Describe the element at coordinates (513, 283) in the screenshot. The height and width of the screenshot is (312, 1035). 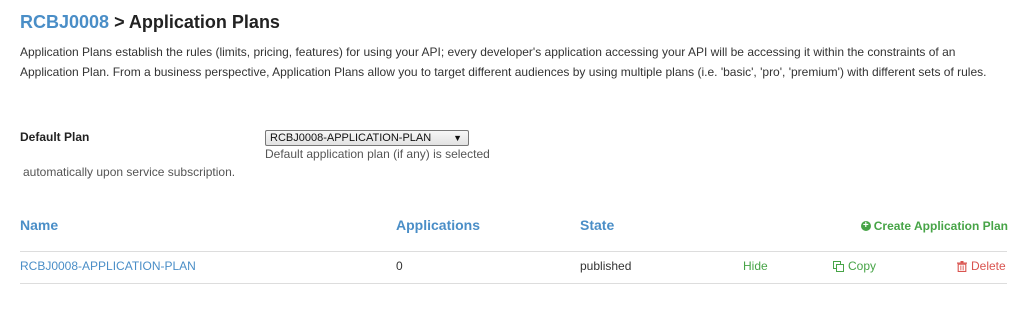
I see `table-row-divider` at that location.